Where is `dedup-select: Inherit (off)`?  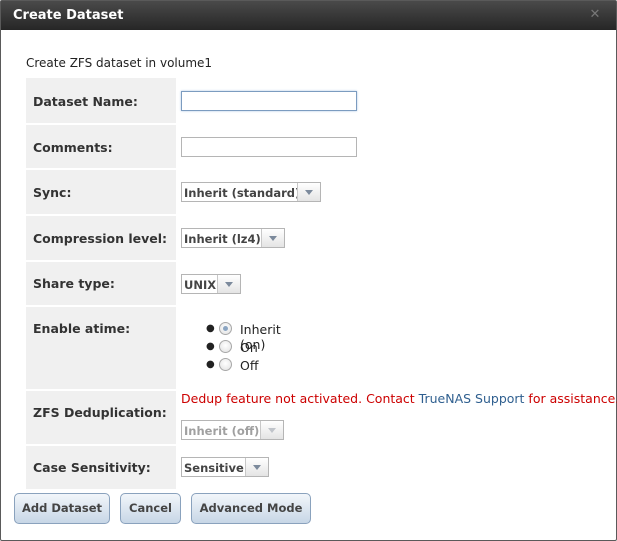 dedup-select: Inherit (off) is located at coordinates (232, 430).